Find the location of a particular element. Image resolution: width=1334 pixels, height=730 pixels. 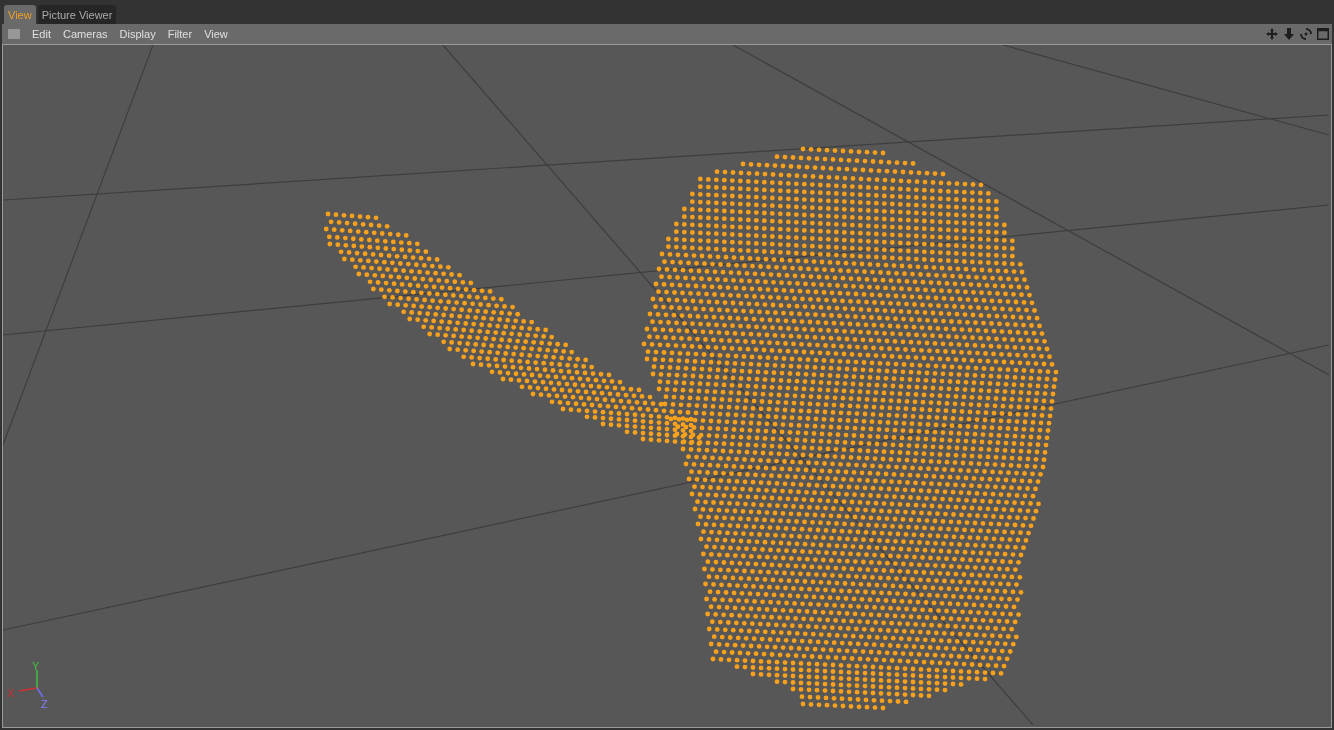

menu-item: Filter is located at coordinates (180, 34).